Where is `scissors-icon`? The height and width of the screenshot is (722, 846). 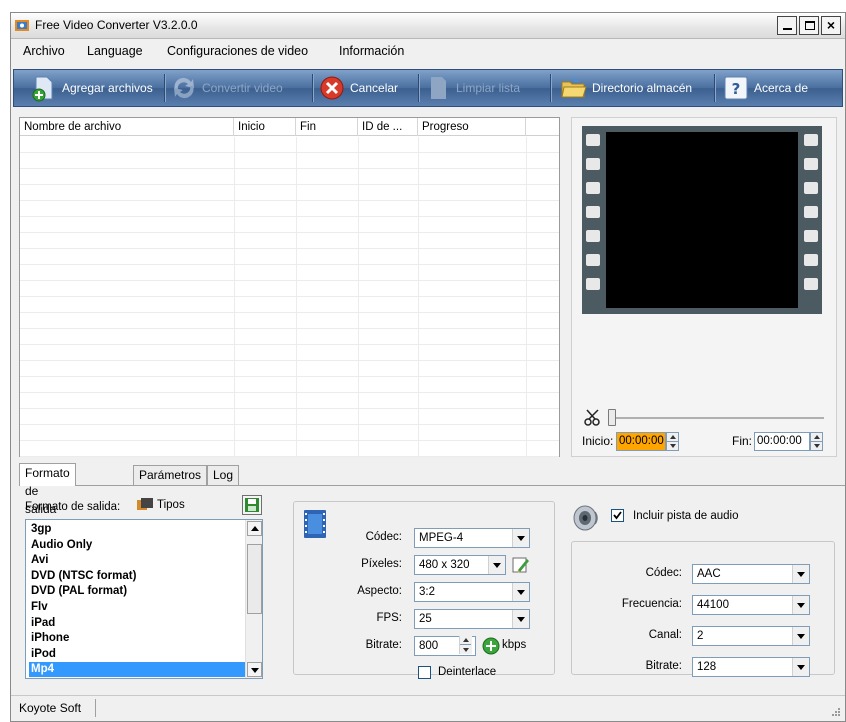 scissors-icon is located at coordinates (593, 417).